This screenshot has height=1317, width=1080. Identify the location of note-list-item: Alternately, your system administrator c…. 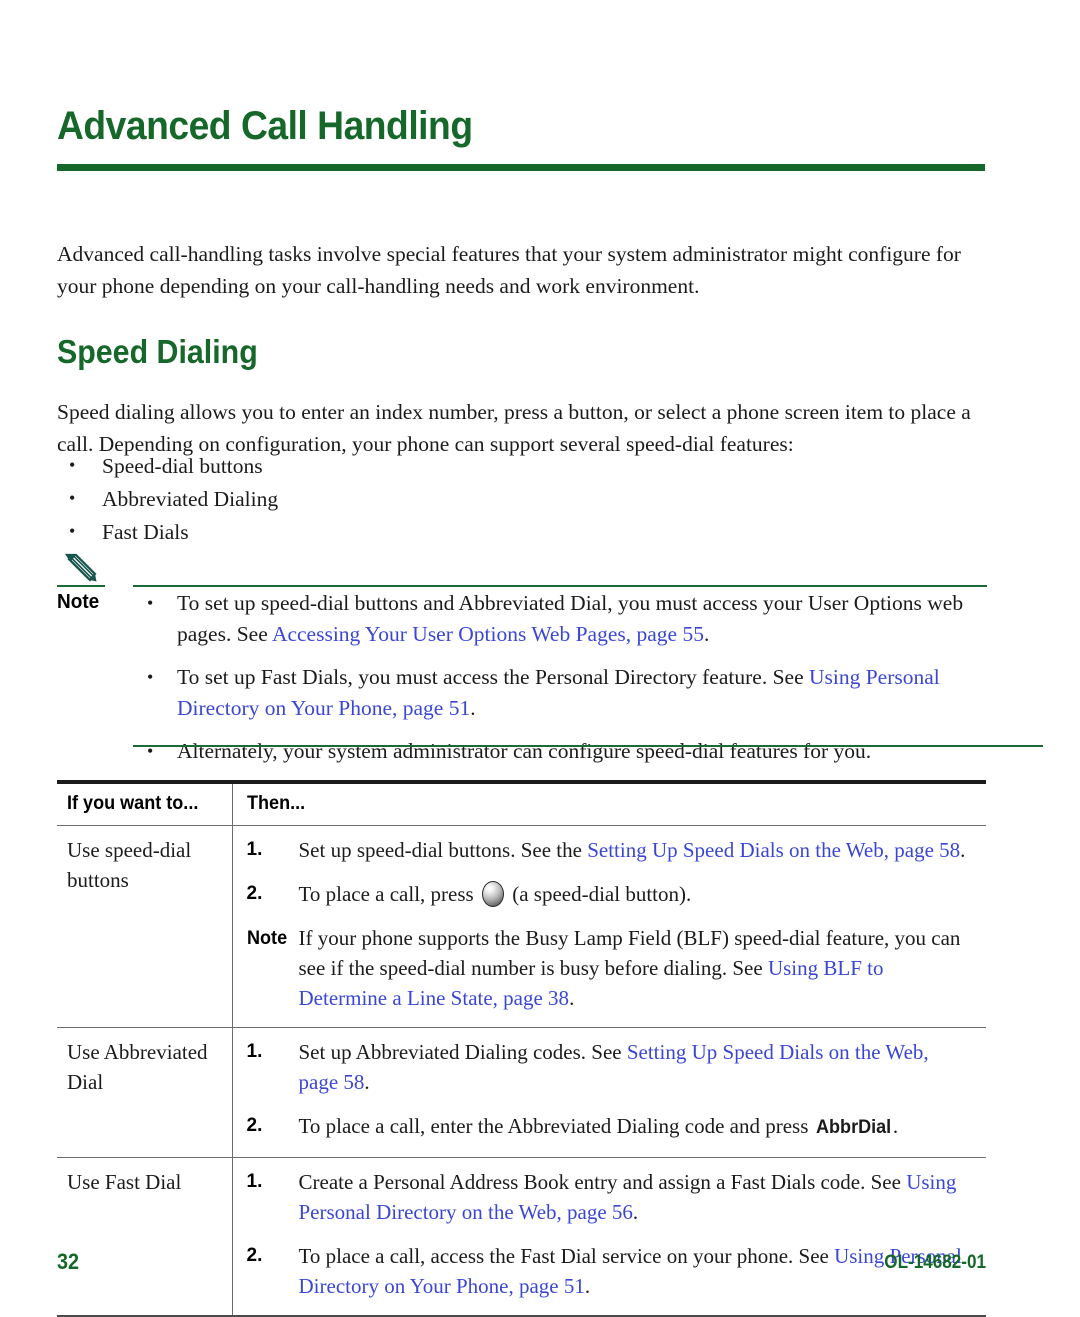
(560, 751).